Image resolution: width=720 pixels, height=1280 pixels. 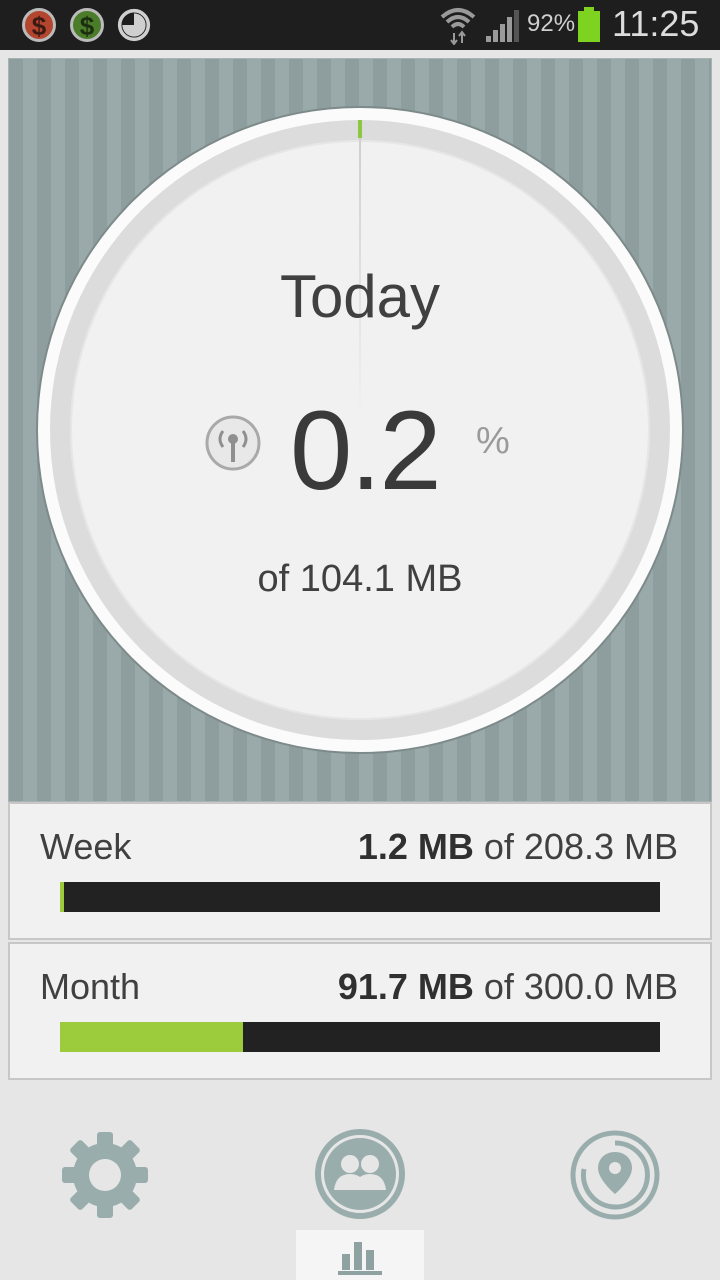 What do you see at coordinates (575, 986) in the screenshot?
I see `month-limit: of 300.0 MB` at bounding box center [575, 986].